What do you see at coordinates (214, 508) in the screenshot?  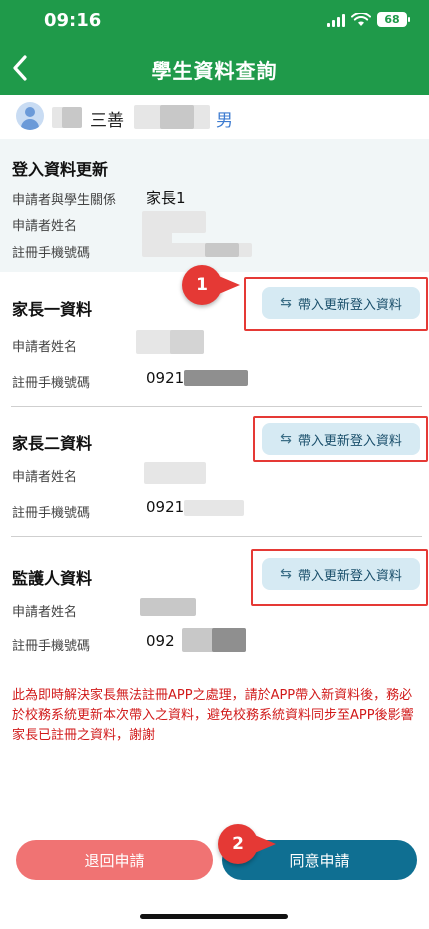 I see `redacted-parent2-phone` at bounding box center [214, 508].